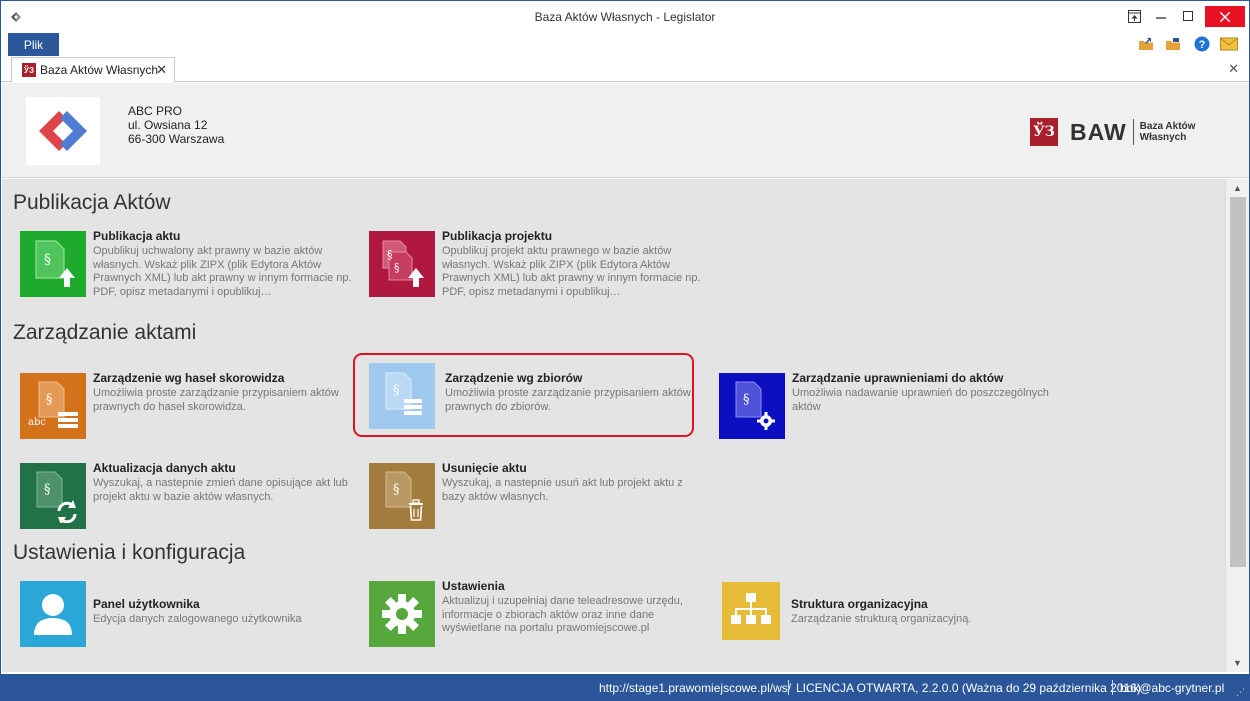 This screenshot has height=701, width=1250. I want to click on restore-icon, so click(1134, 16).